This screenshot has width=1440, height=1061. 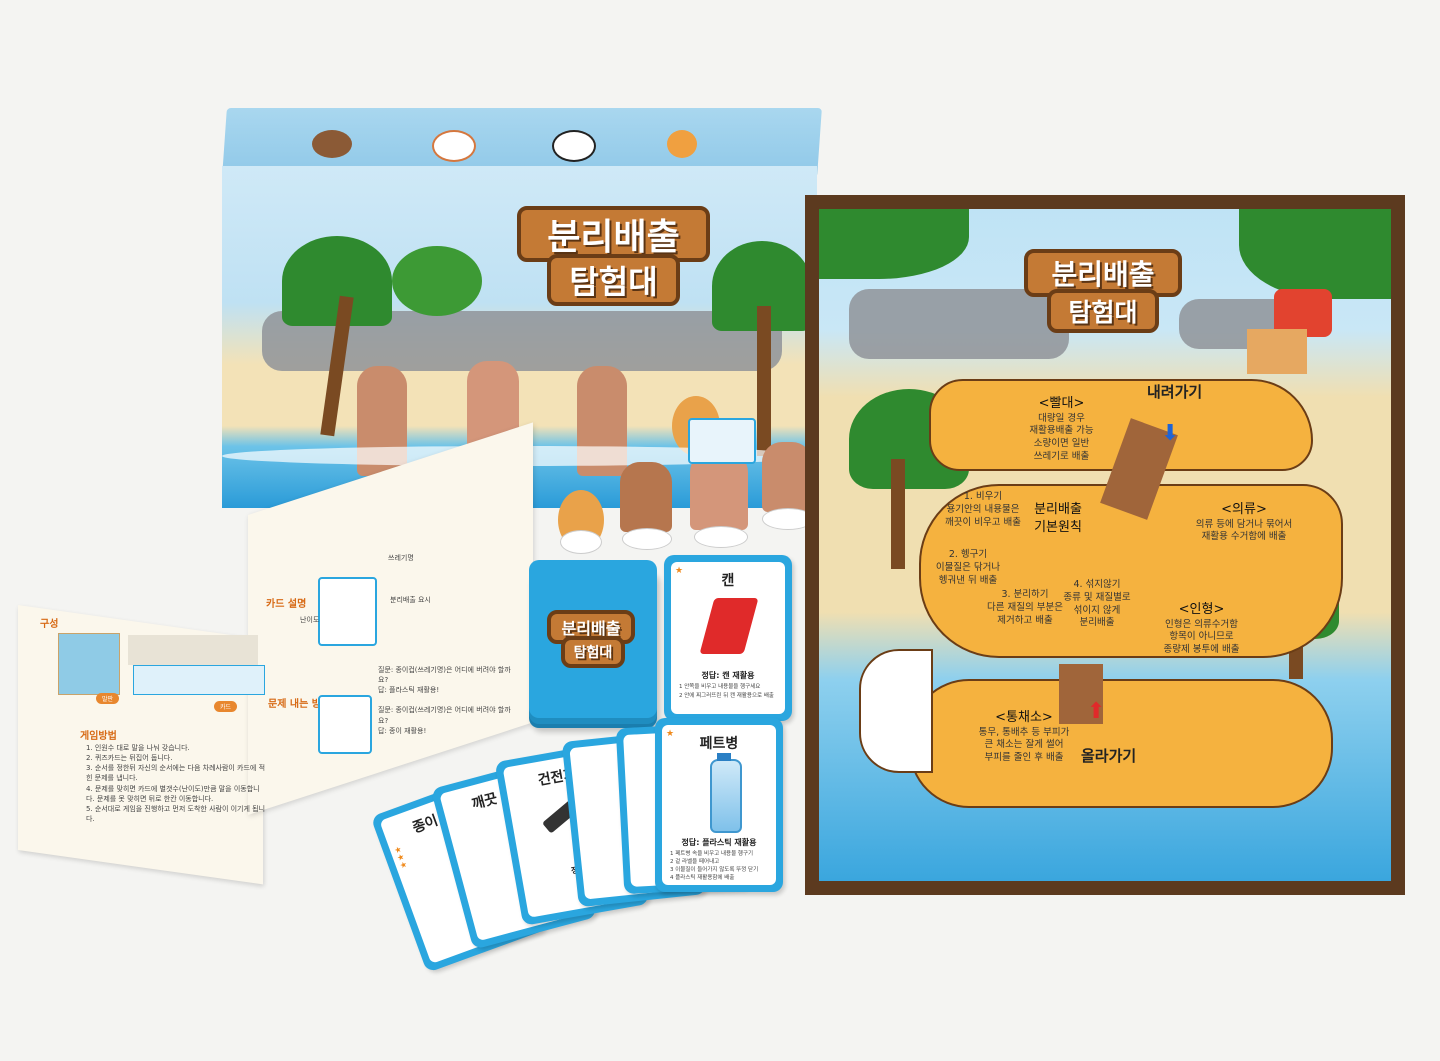 I want to click on tile-nomix: 4. 섞지않기 종류 및 재질별로 섞이지 않게 분리배출, so click(x=1097, y=604).